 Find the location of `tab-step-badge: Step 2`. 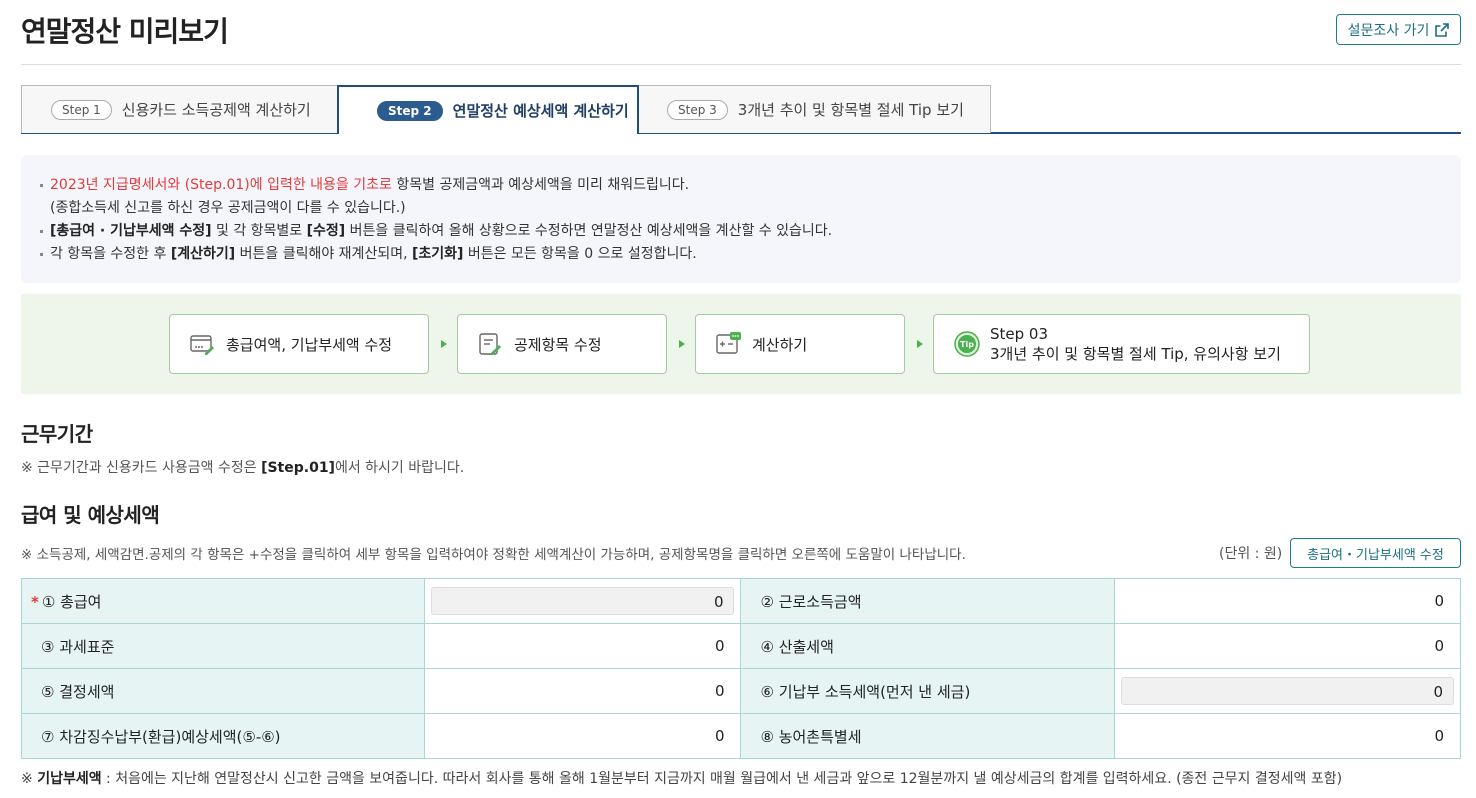

tab-step-badge: Step 2 is located at coordinates (410, 110).